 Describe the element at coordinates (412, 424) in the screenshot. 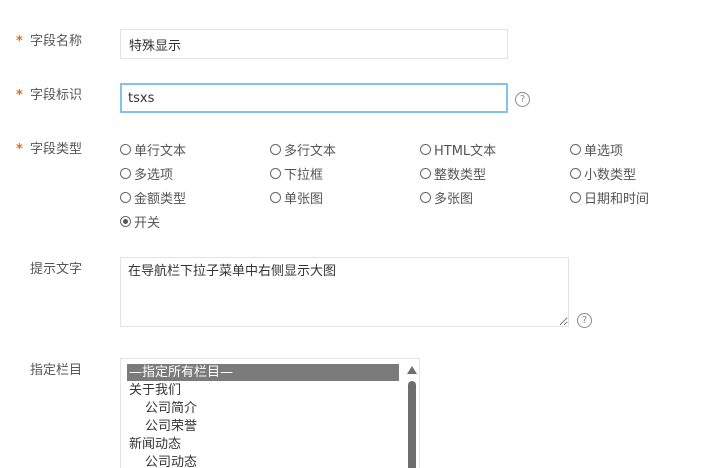

I see `scroll-thumb` at that location.